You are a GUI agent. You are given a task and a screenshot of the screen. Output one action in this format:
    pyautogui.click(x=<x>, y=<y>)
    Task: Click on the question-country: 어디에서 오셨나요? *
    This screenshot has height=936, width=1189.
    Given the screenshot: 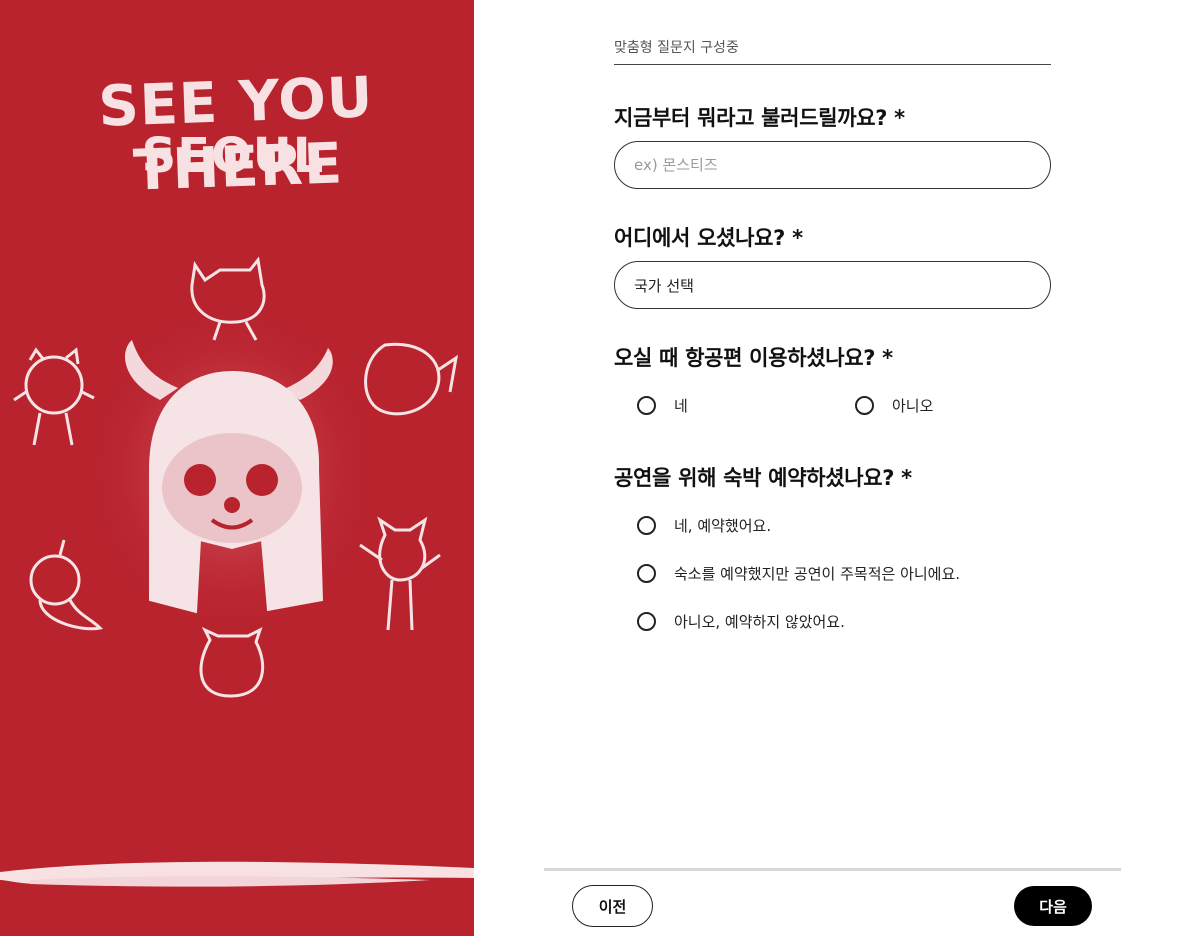 What is the action you would take?
    pyautogui.click(x=708, y=238)
    